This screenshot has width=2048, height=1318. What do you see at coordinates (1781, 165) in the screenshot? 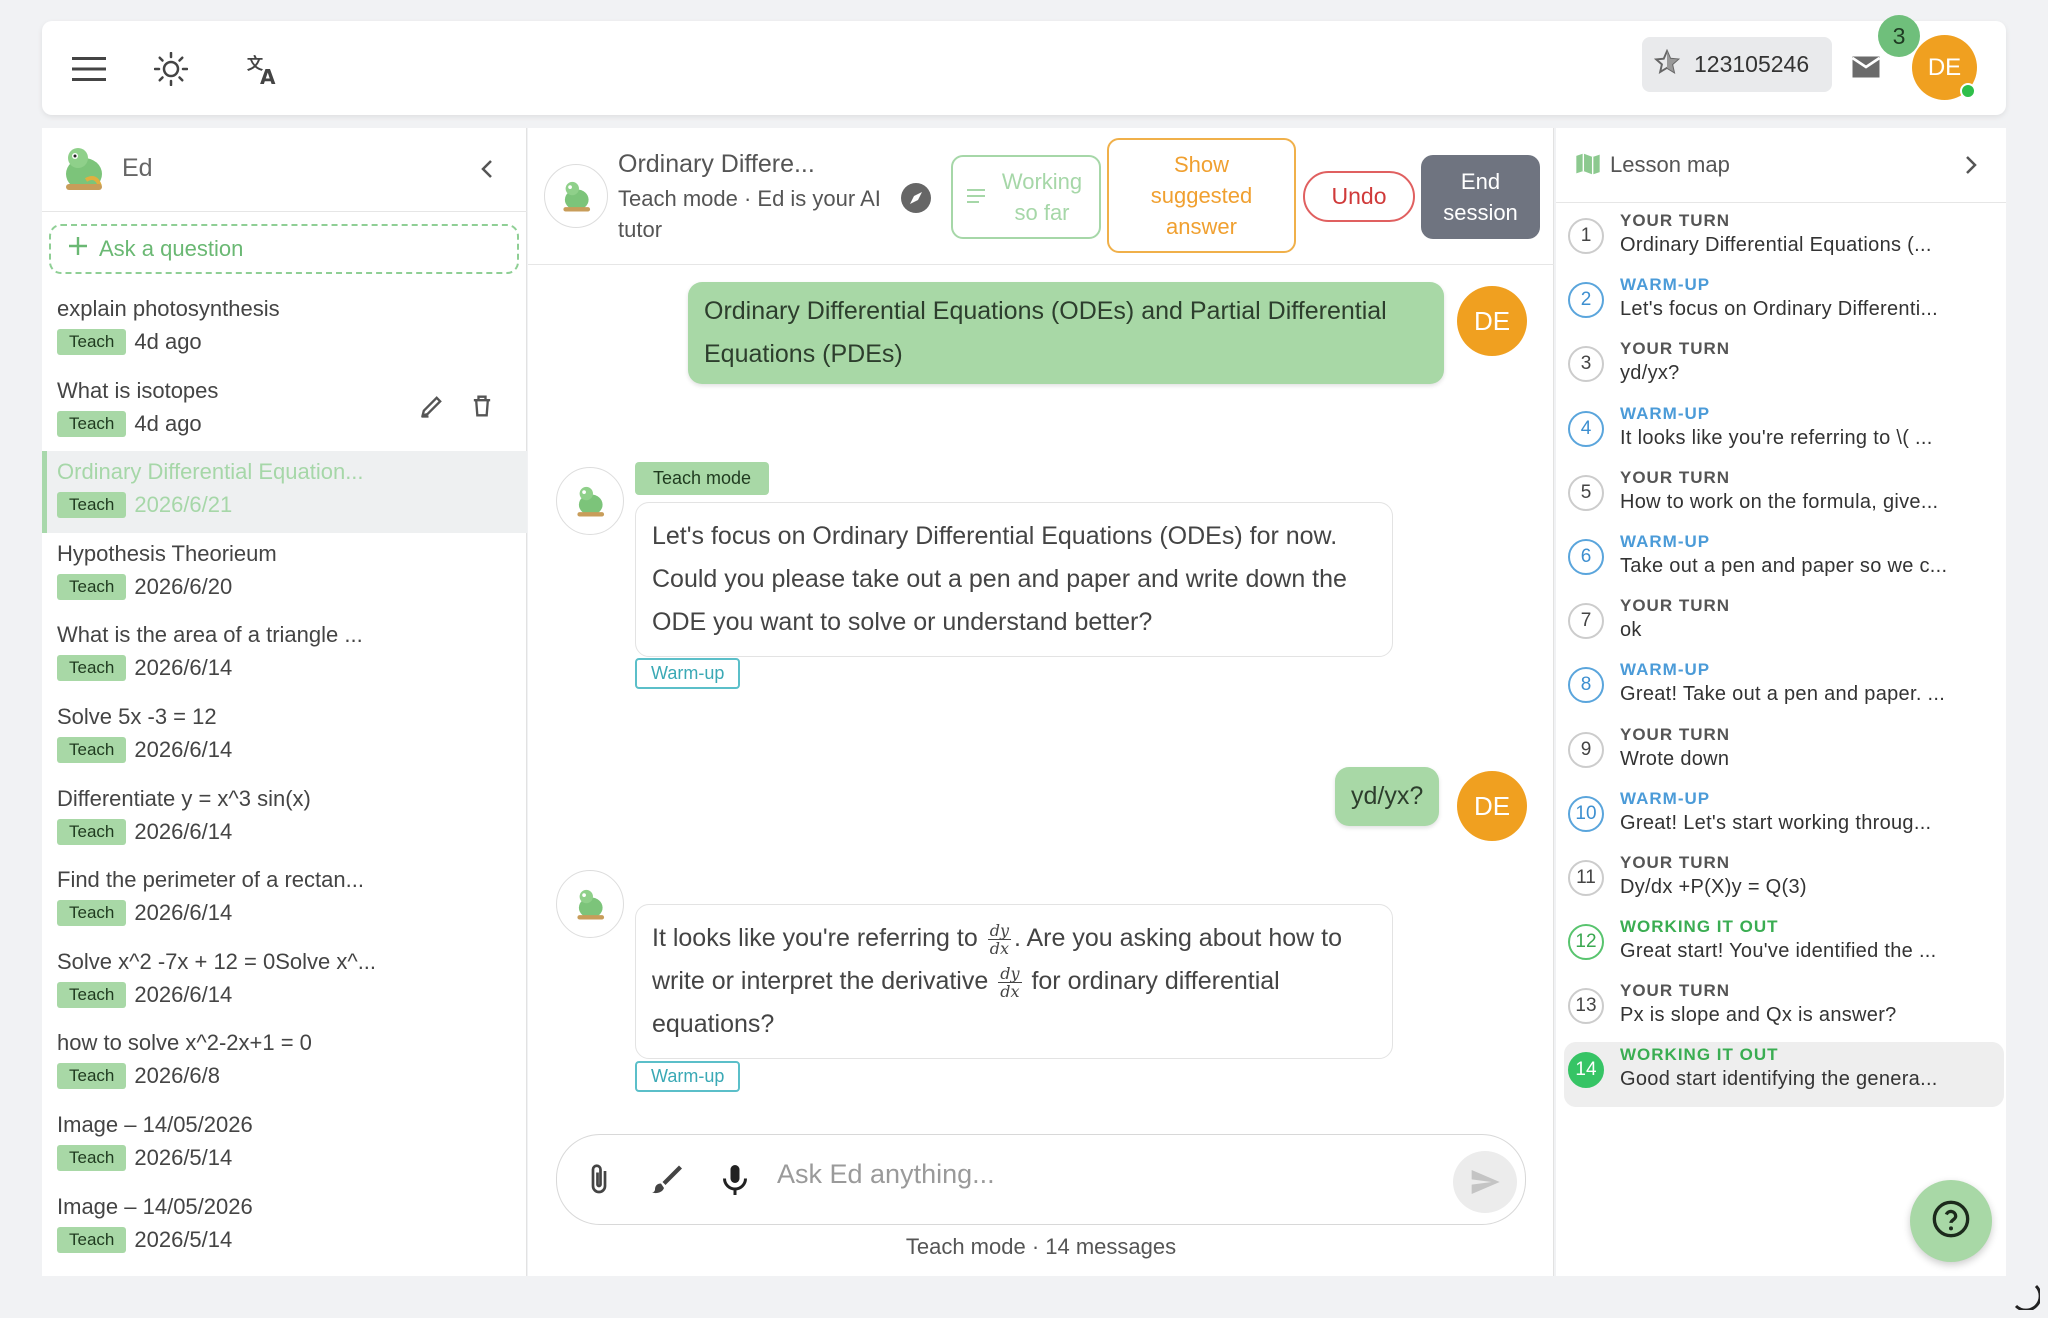
I see `lesson-map-header: Lesson map` at bounding box center [1781, 165].